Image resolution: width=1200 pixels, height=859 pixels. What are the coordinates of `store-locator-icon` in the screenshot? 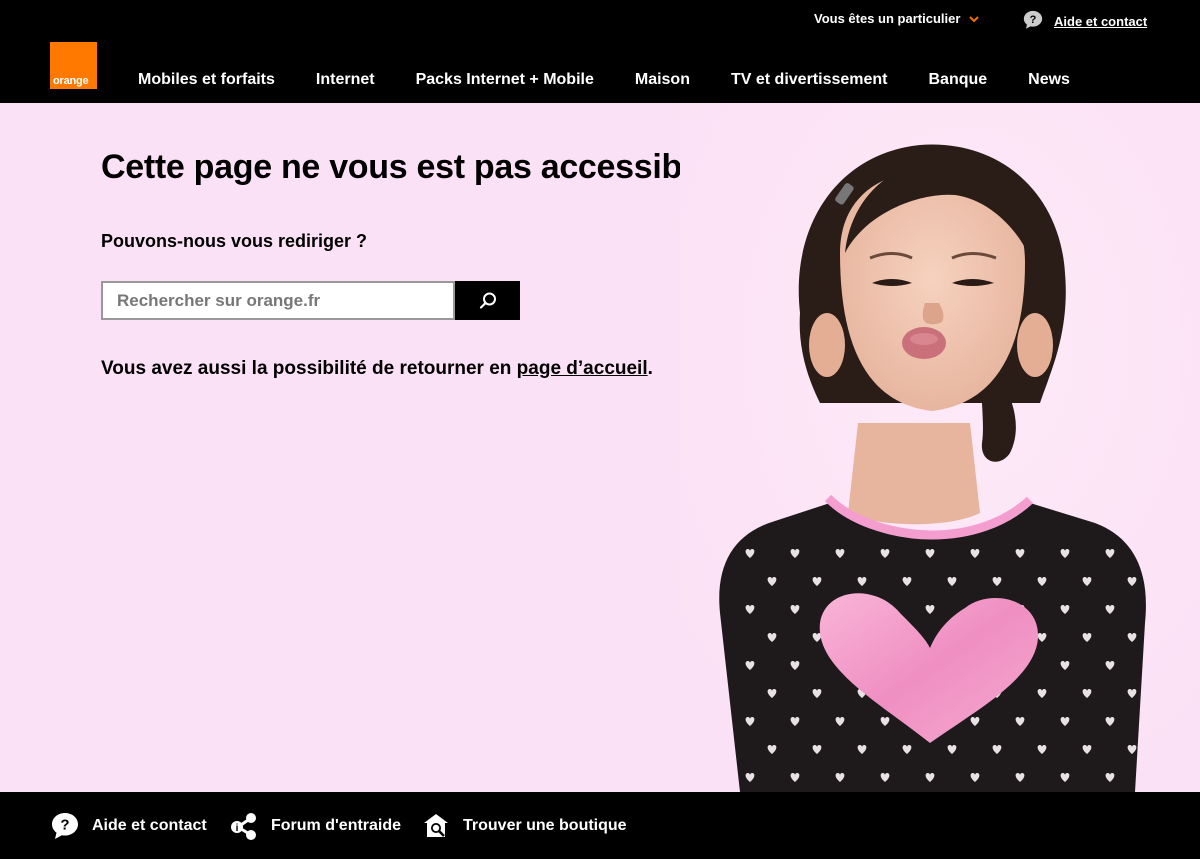 It's located at (436, 825).